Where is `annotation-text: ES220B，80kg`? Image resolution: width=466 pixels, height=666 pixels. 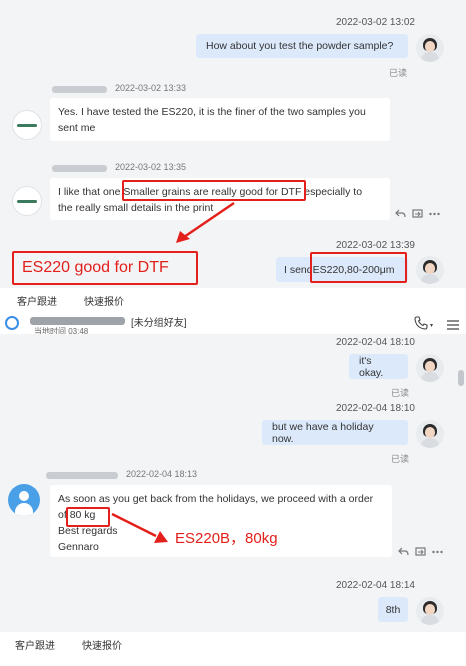 annotation-text: ES220B，80kg is located at coordinates (226, 538).